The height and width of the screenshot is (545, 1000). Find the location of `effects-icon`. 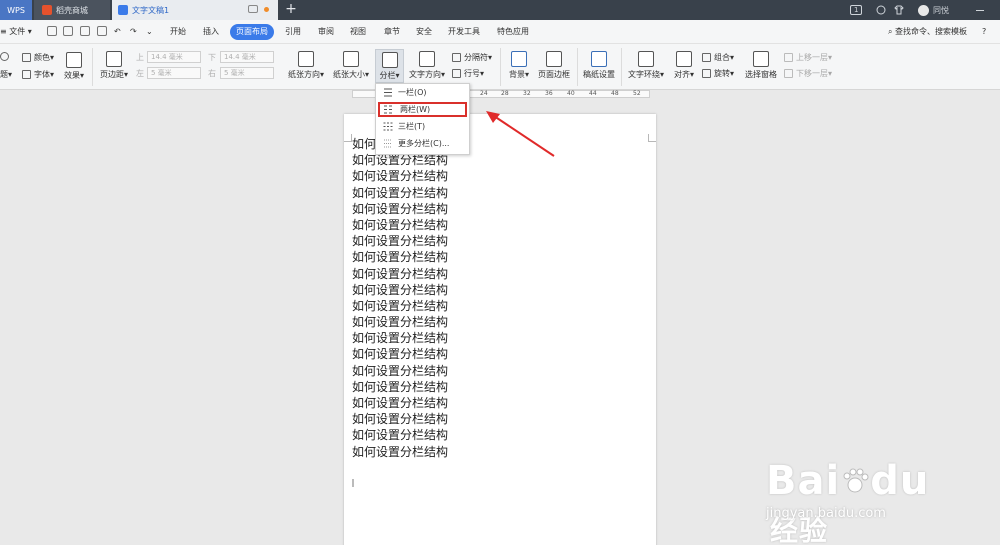

effects-icon is located at coordinates (74, 60).